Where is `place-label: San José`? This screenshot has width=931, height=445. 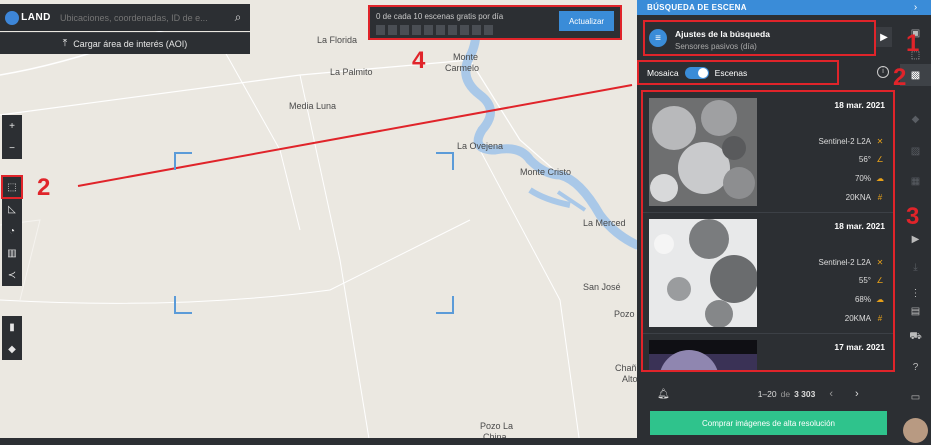 place-label: San José is located at coordinates (602, 287).